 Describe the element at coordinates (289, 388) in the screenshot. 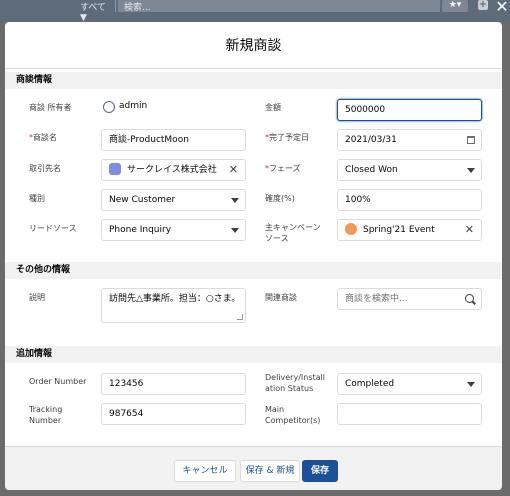

I see `delivery-status-label-line2: ation Status` at that location.